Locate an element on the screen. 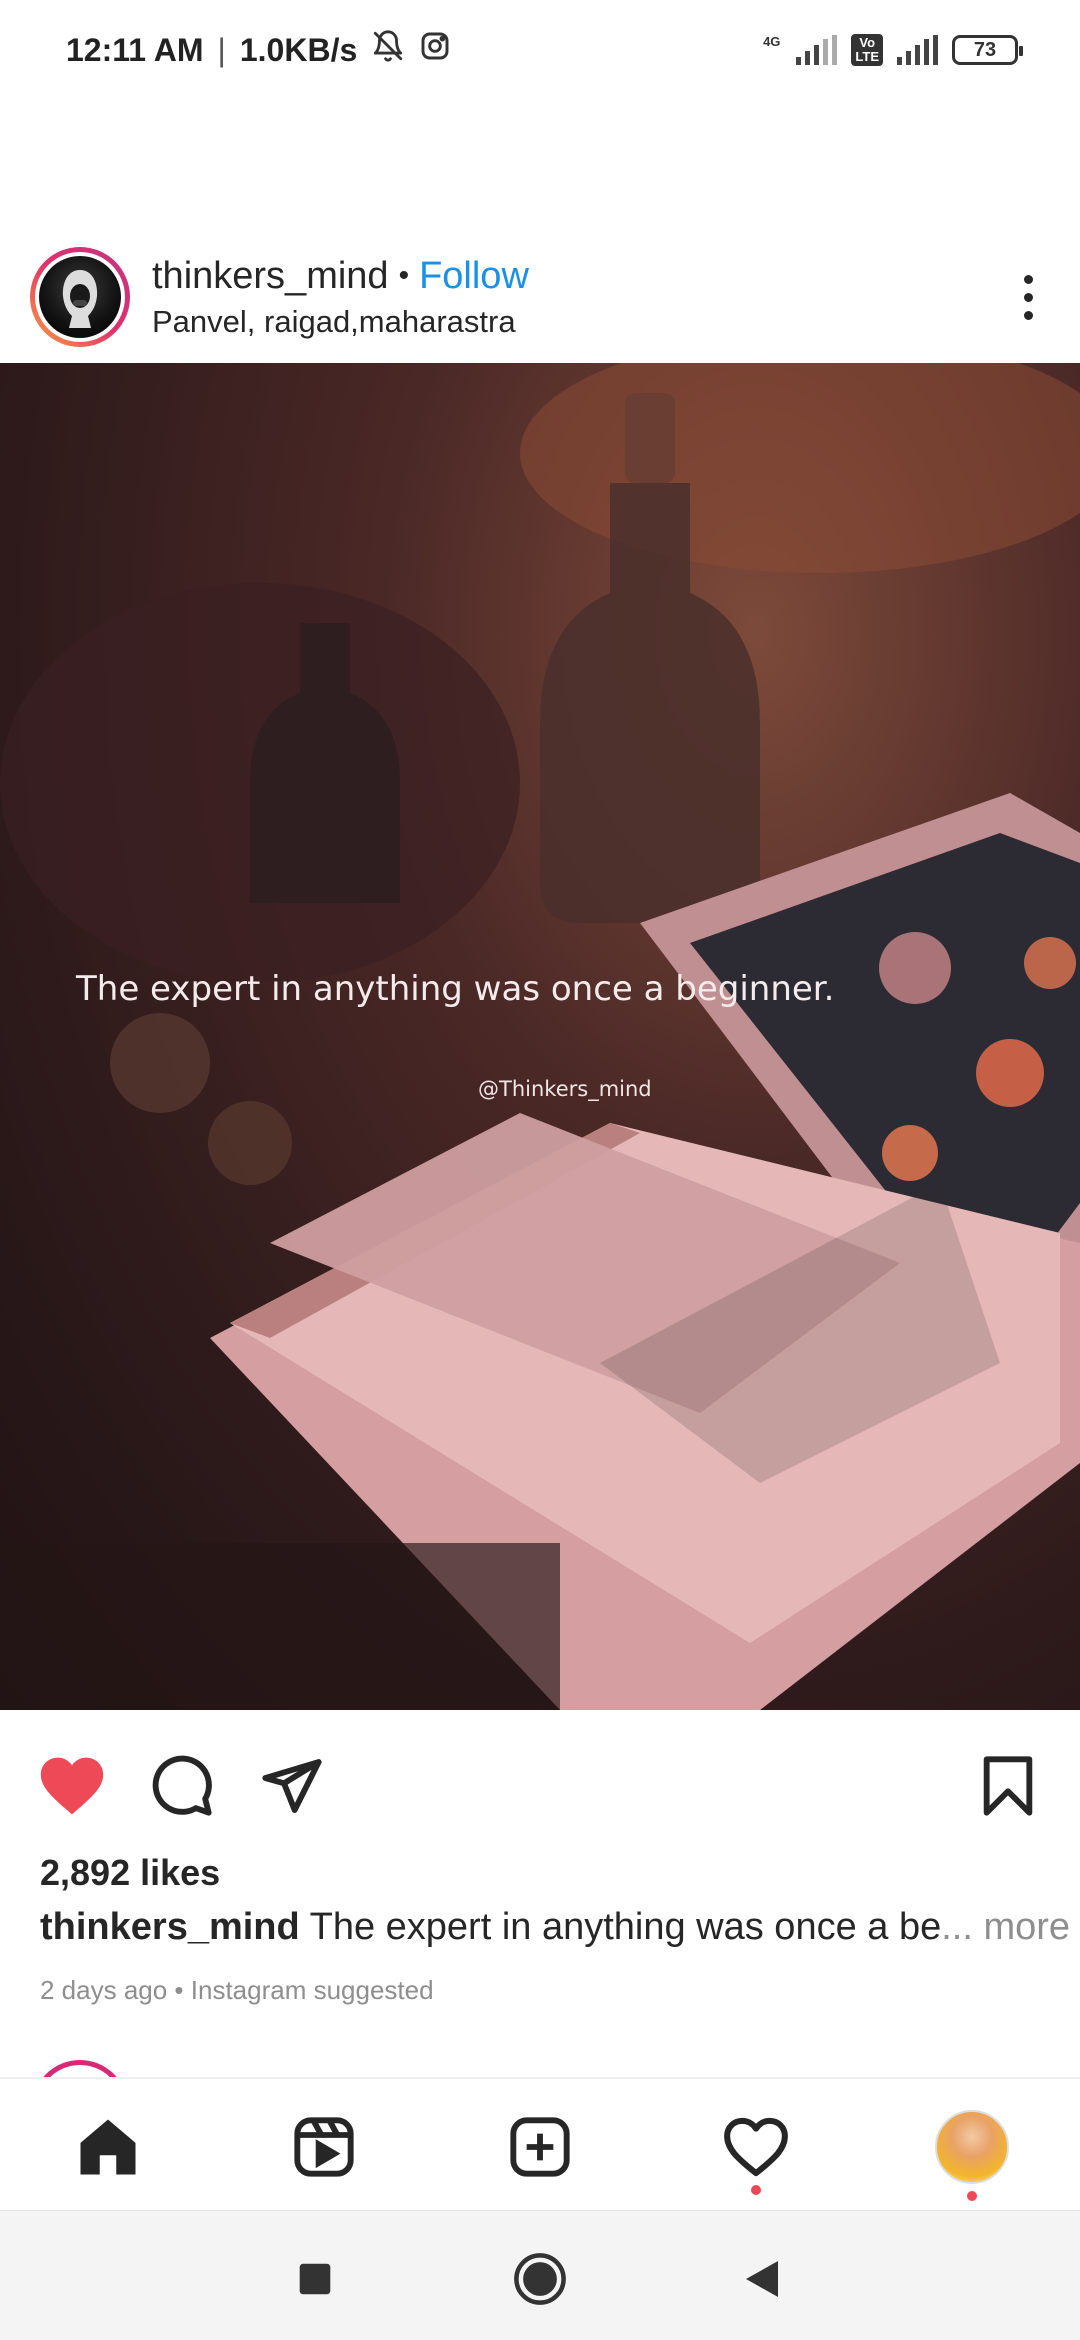  battery-icon: 73 is located at coordinates (987, 50).